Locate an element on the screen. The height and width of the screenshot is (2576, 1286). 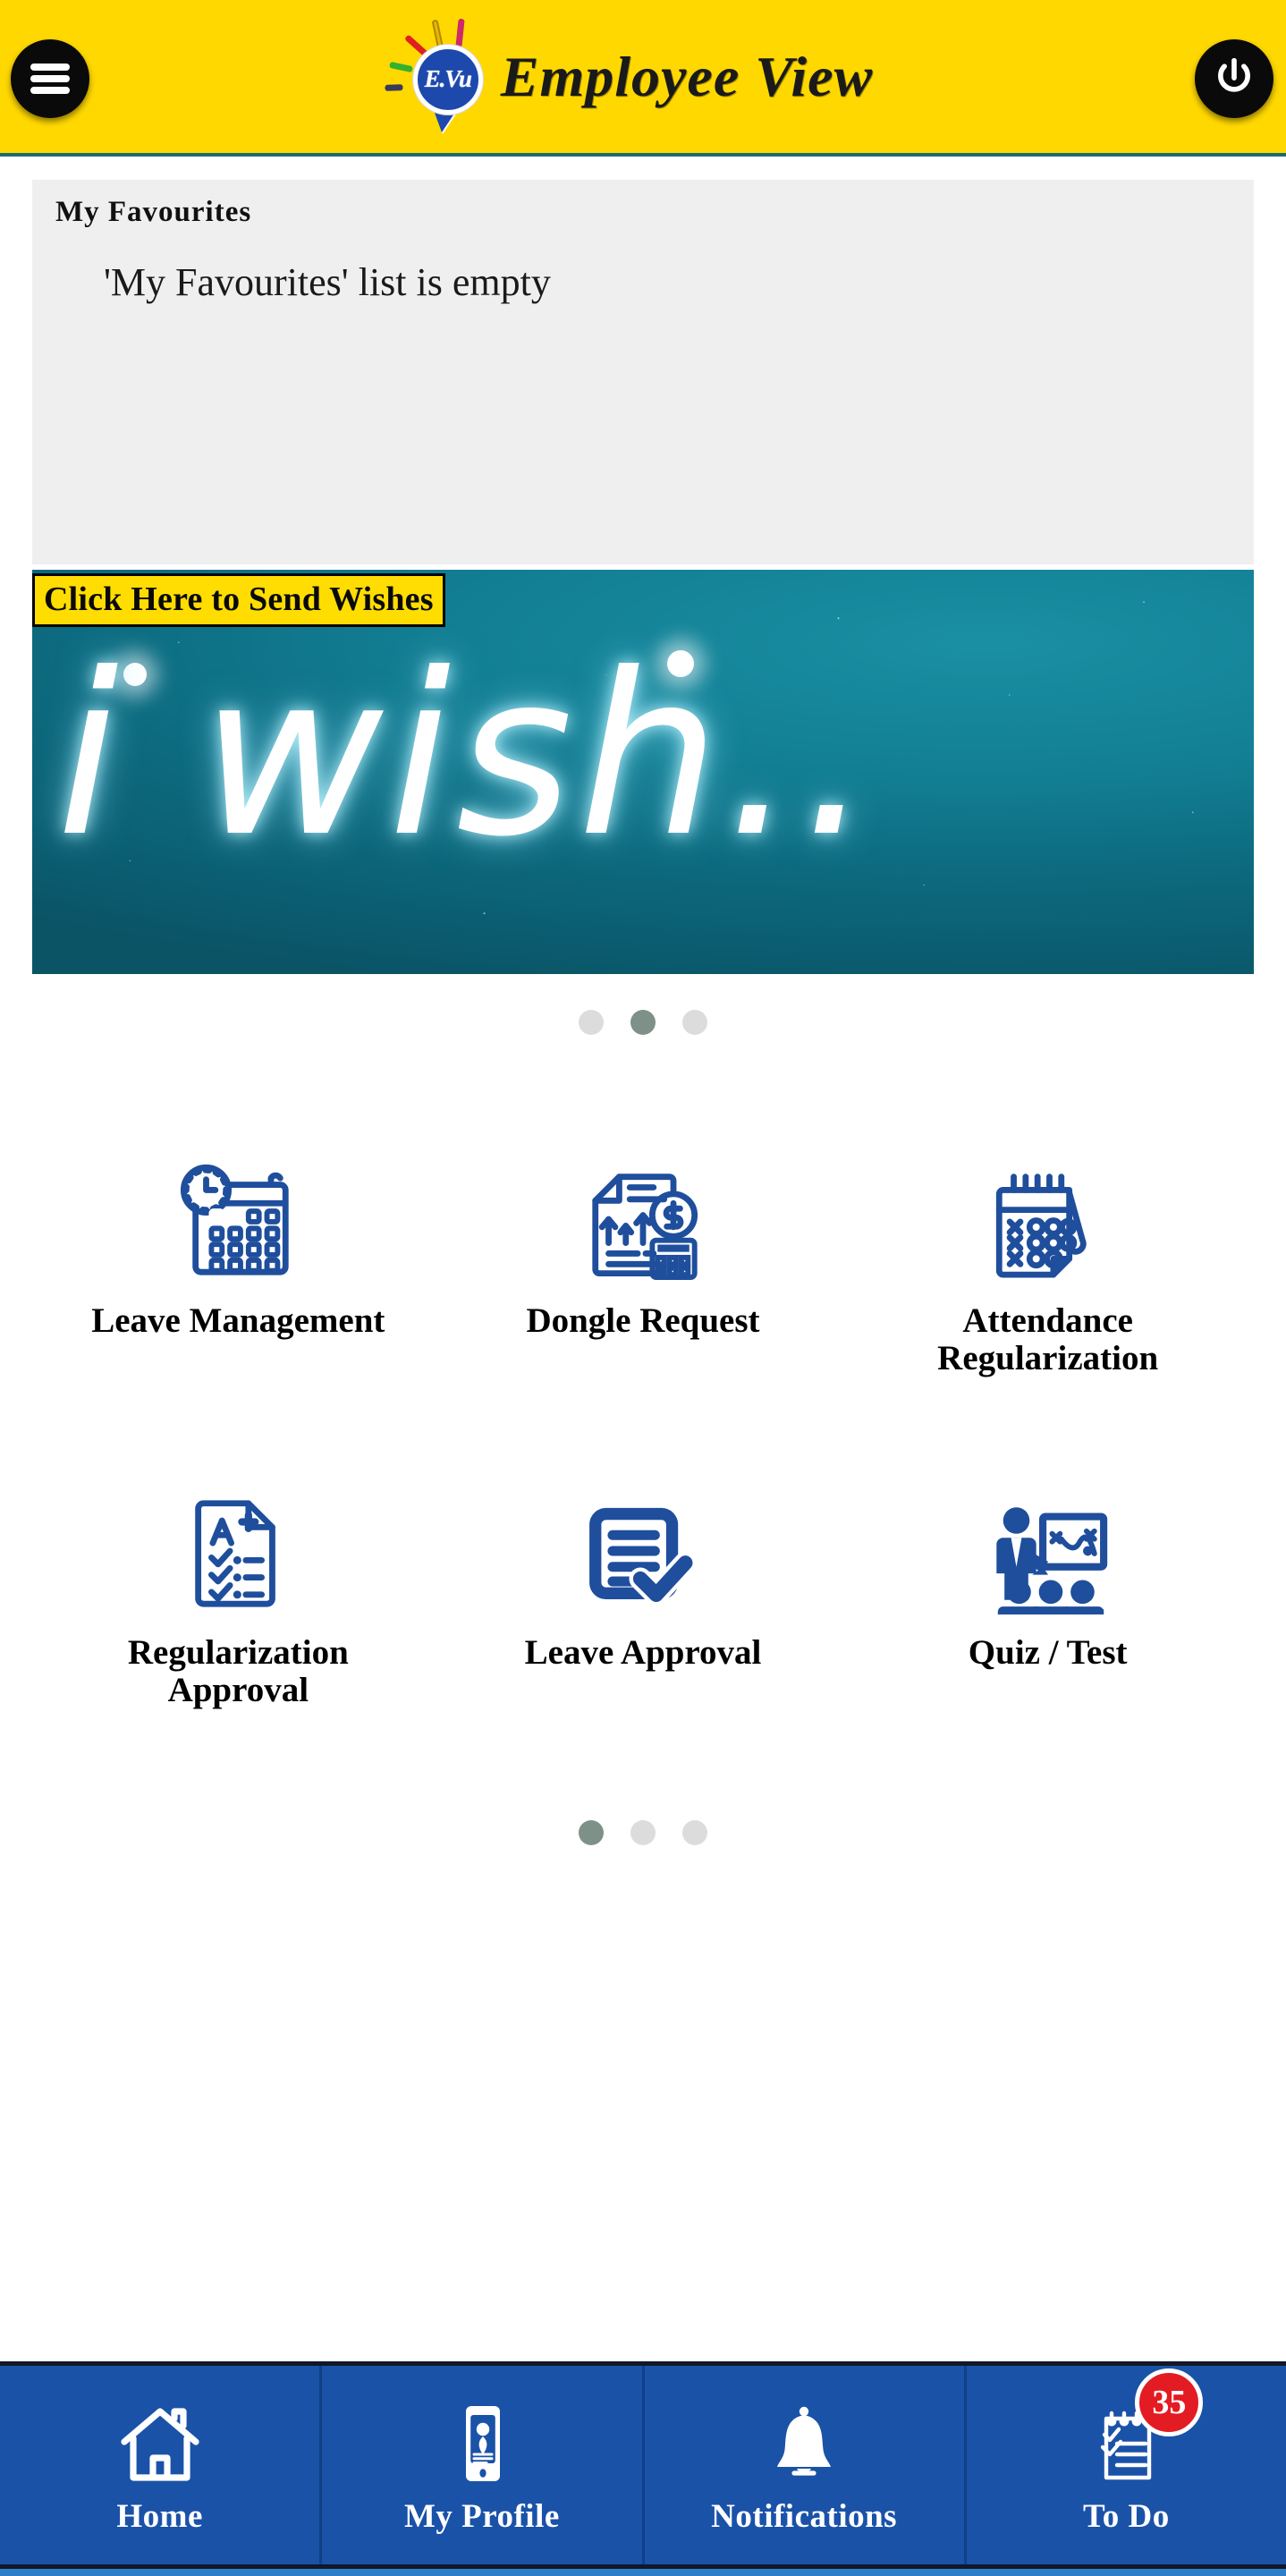
nav-item-label: Home is located at coordinates (159, 2516).